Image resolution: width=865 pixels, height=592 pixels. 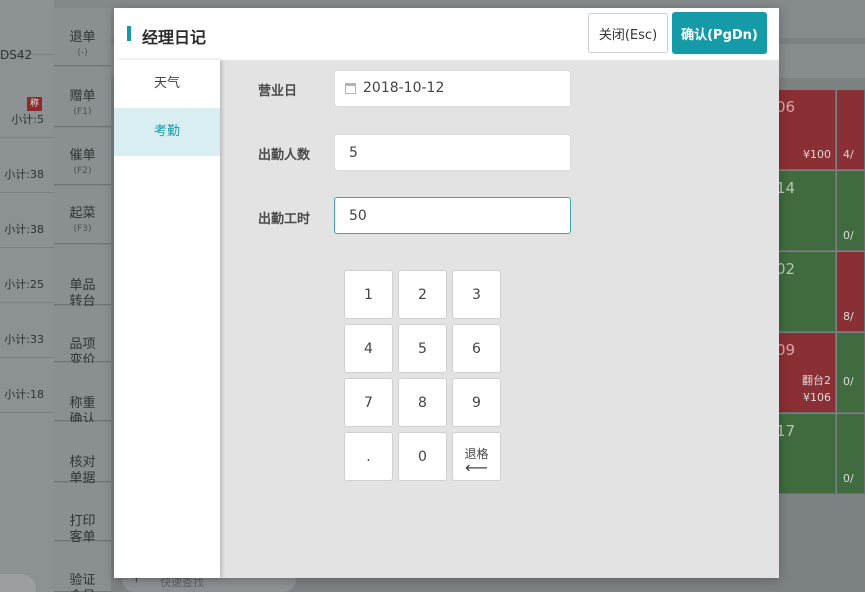 I want to click on close-button: 关闭(Esc), so click(x=628, y=33).